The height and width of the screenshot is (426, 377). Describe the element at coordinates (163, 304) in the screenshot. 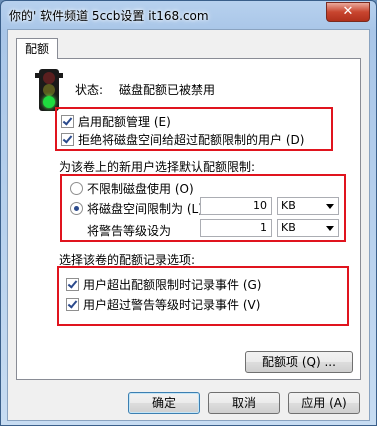

I see `log-warning-checkbox: 用户超过警告等级时记录事件 (V)` at that location.